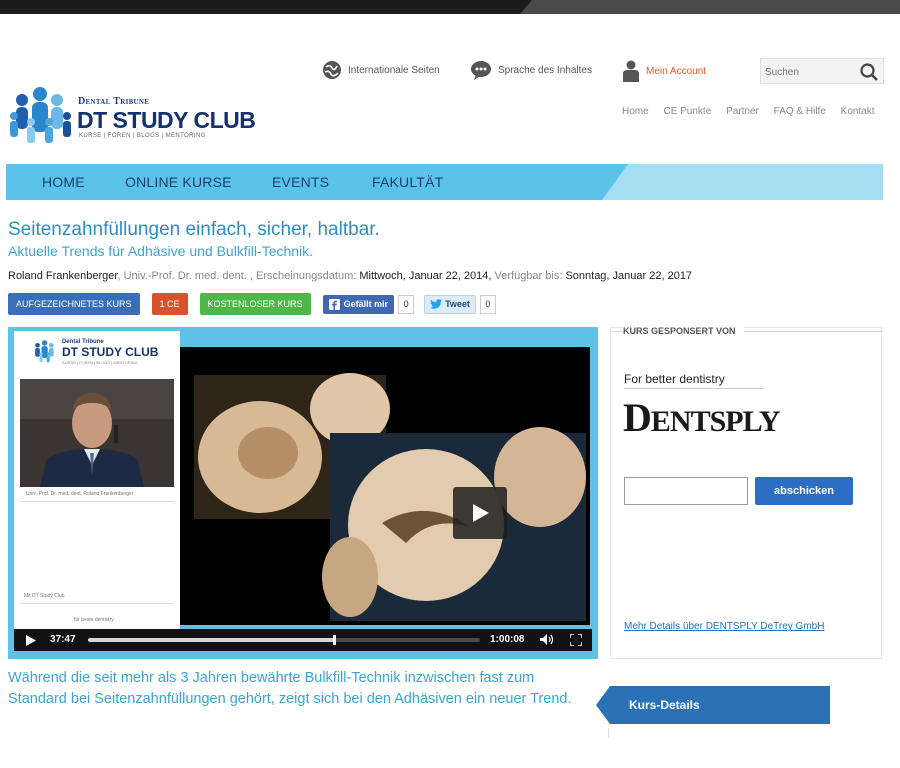  What do you see at coordinates (676, 71) in the screenshot?
I see `my-account-label: Mein Account` at bounding box center [676, 71].